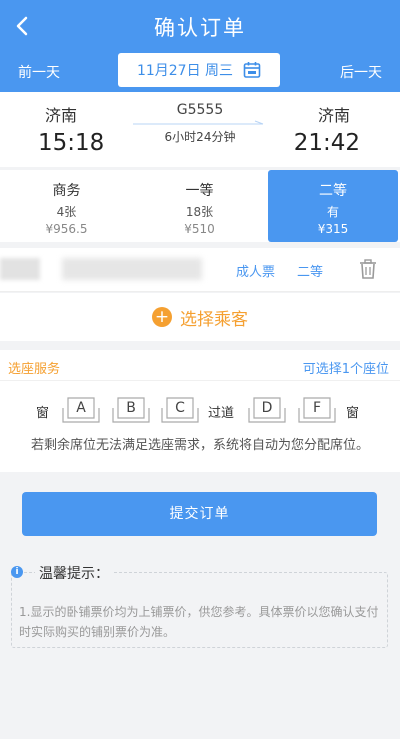 The width and height of the screenshot is (400, 739). I want to click on info-icon: i, so click(17, 572).